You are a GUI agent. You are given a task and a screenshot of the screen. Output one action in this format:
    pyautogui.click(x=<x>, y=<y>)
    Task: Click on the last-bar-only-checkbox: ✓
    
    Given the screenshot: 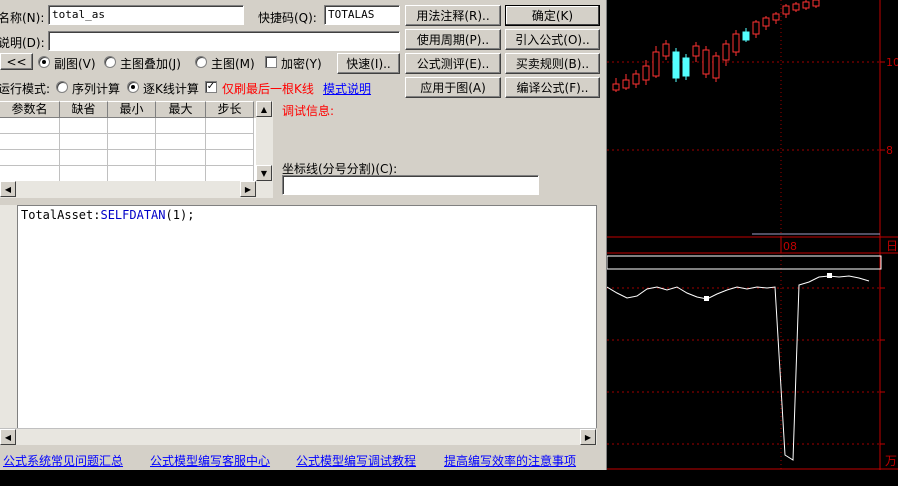 What is the action you would take?
    pyautogui.click(x=211, y=87)
    